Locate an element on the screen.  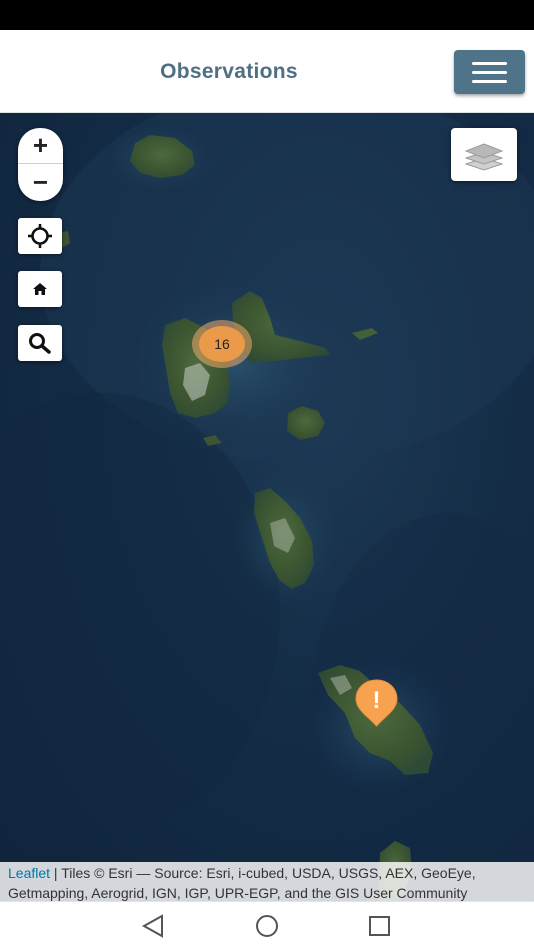
menu-button is located at coordinates (489, 72).